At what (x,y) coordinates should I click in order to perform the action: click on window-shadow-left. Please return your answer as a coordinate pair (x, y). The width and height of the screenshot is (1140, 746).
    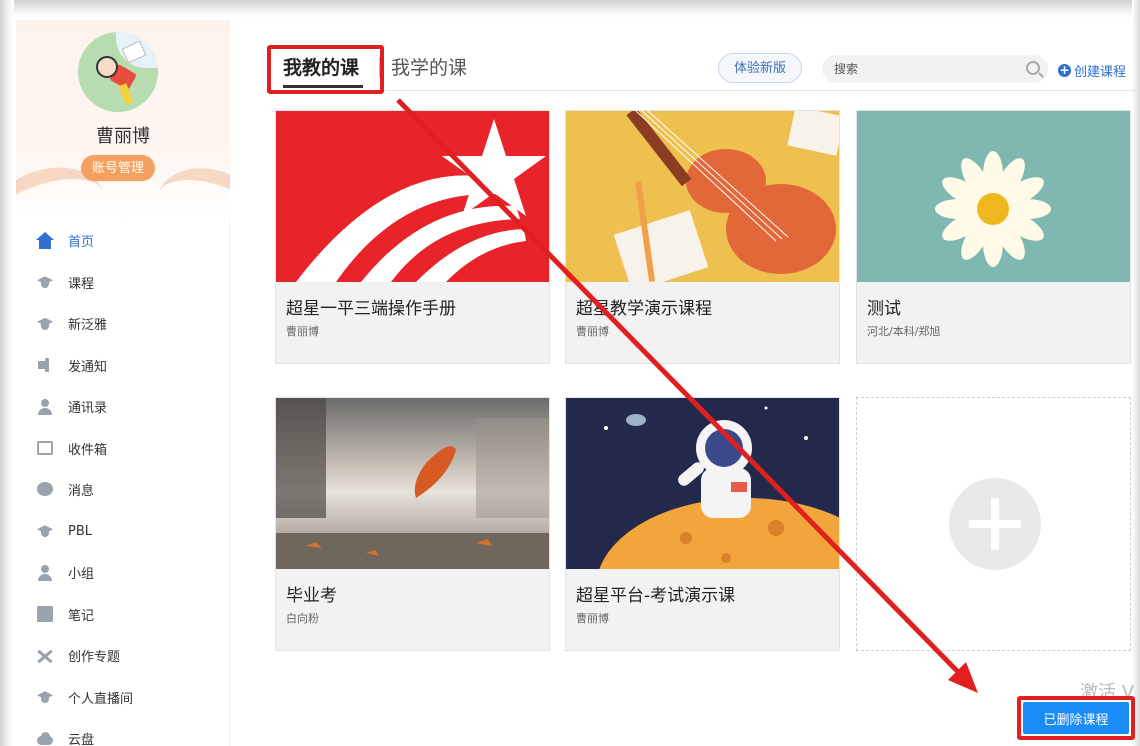
    Looking at the image, I should click on (7, 373).